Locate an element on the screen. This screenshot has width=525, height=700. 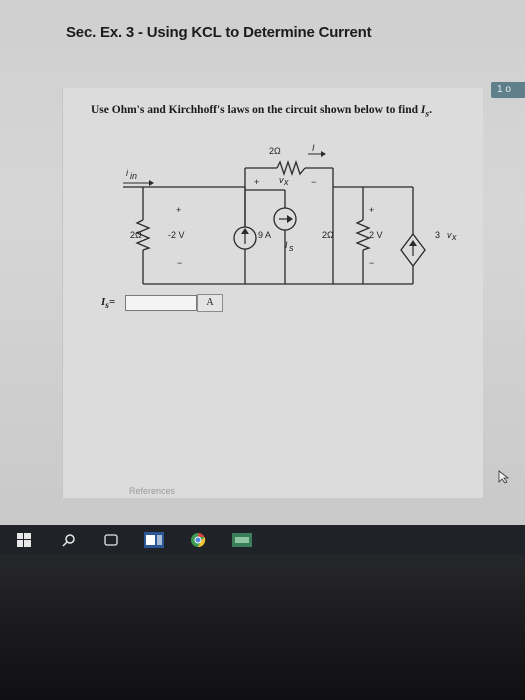
search-icon is located at coordinates (68, 540).